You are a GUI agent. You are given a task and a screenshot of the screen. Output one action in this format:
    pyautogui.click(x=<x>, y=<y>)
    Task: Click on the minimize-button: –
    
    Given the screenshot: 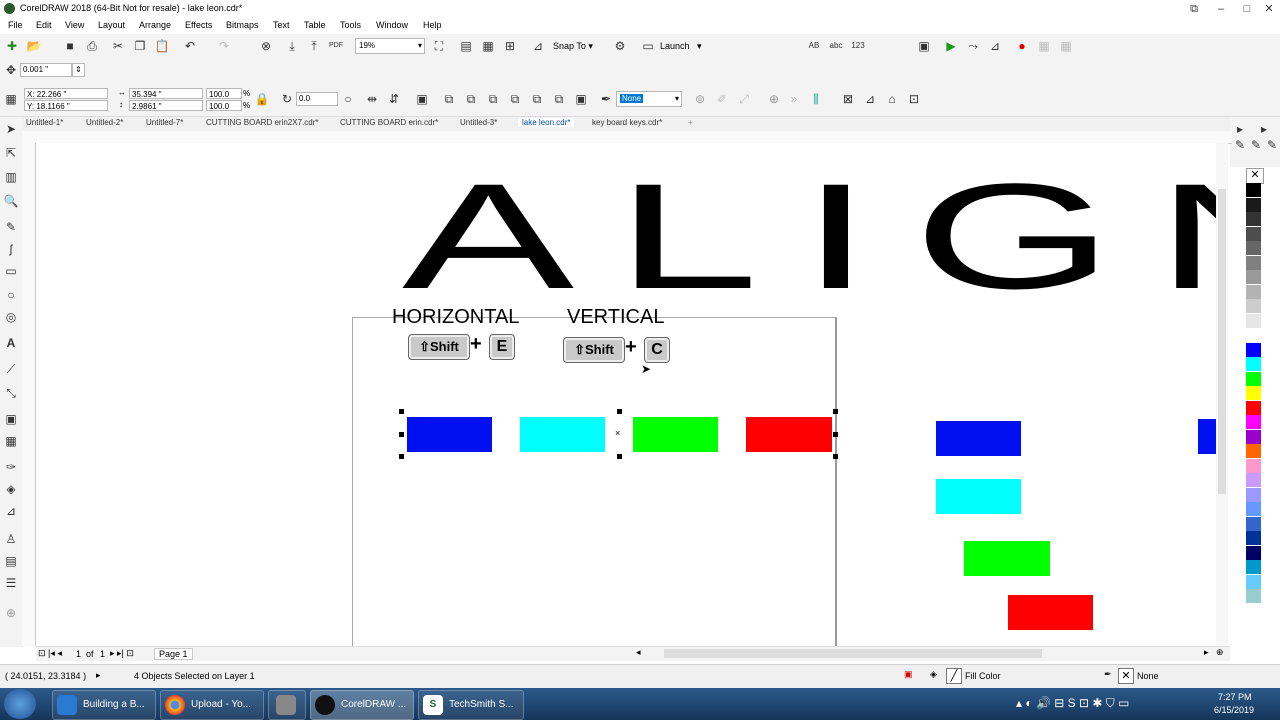 What is the action you would take?
    pyautogui.click(x=1221, y=9)
    